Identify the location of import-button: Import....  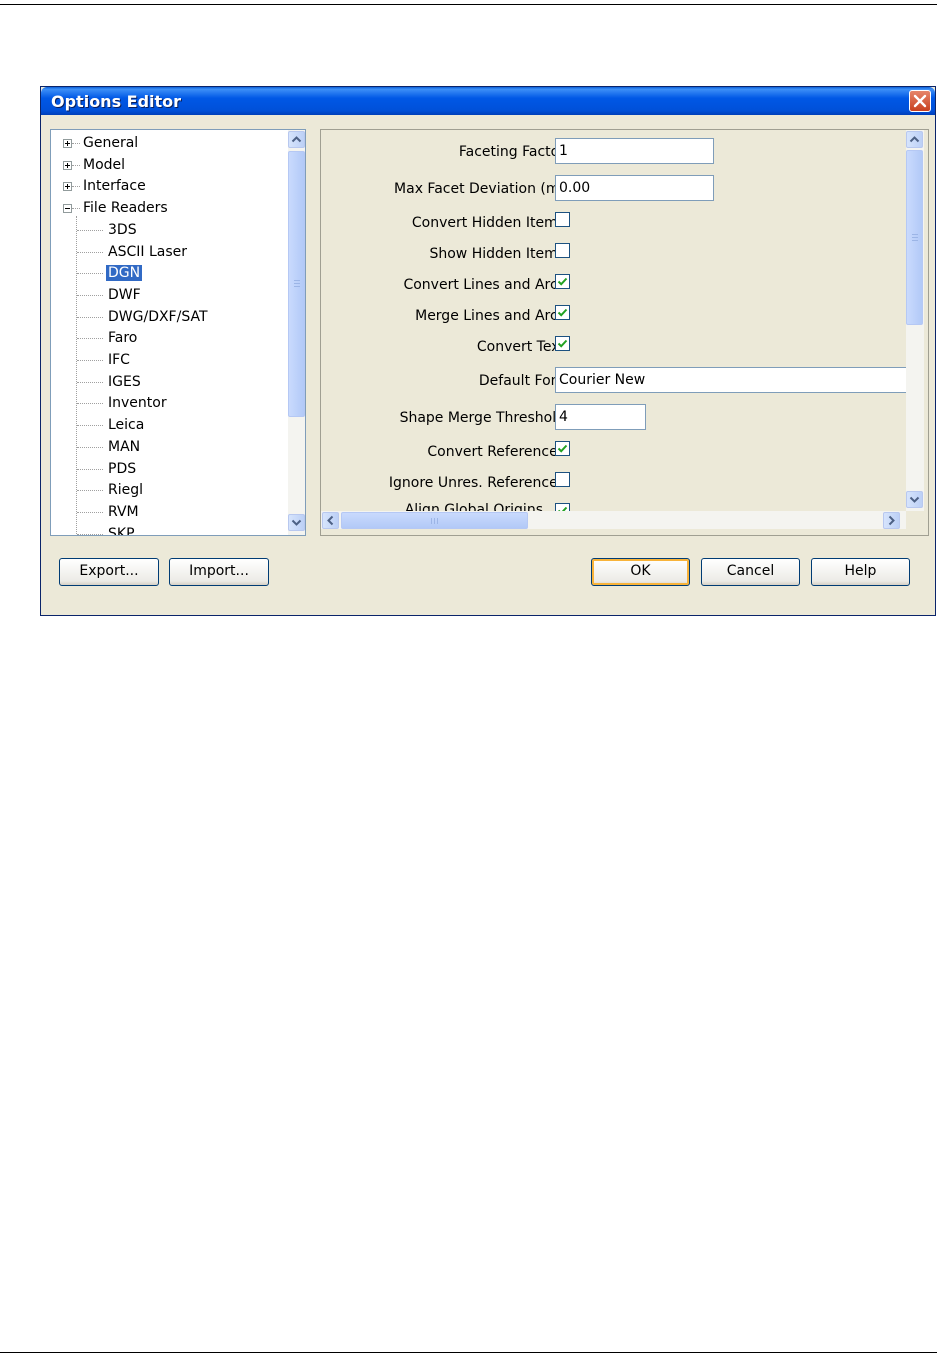
(219, 572).